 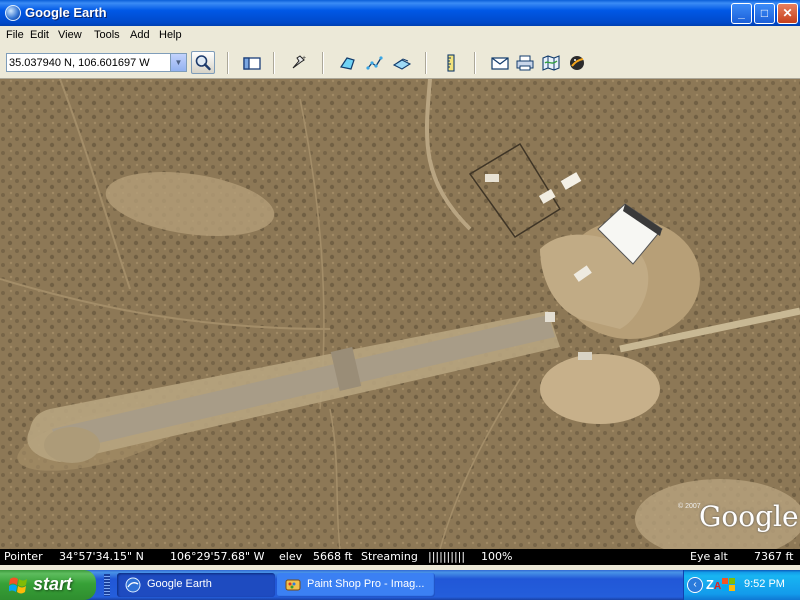 What do you see at coordinates (133, 585) in the screenshot?
I see `google-earth-icon` at bounding box center [133, 585].